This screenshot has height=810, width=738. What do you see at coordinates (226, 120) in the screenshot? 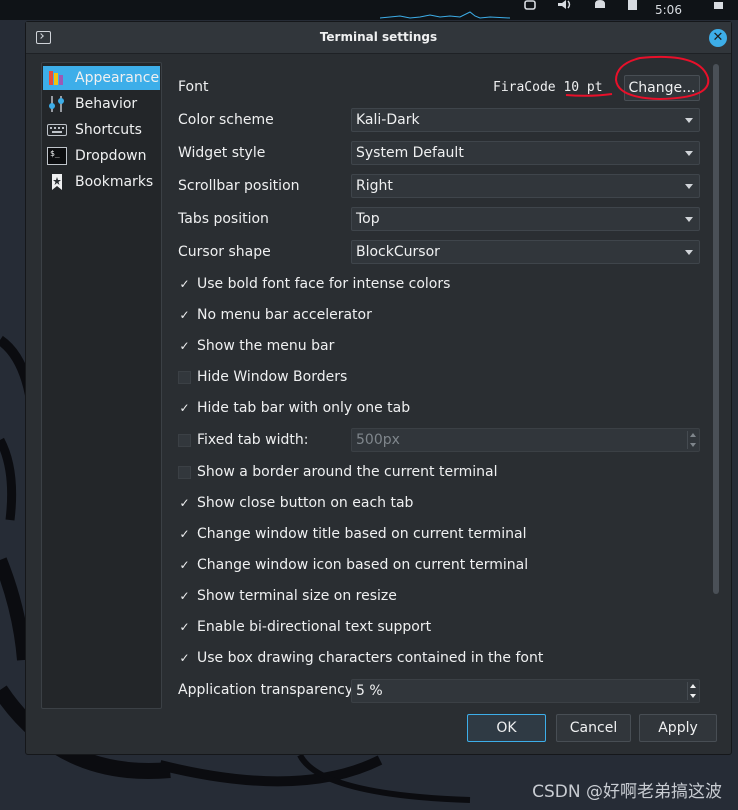
I see `color-scheme-label: Color scheme` at bounding box center [226, 120].